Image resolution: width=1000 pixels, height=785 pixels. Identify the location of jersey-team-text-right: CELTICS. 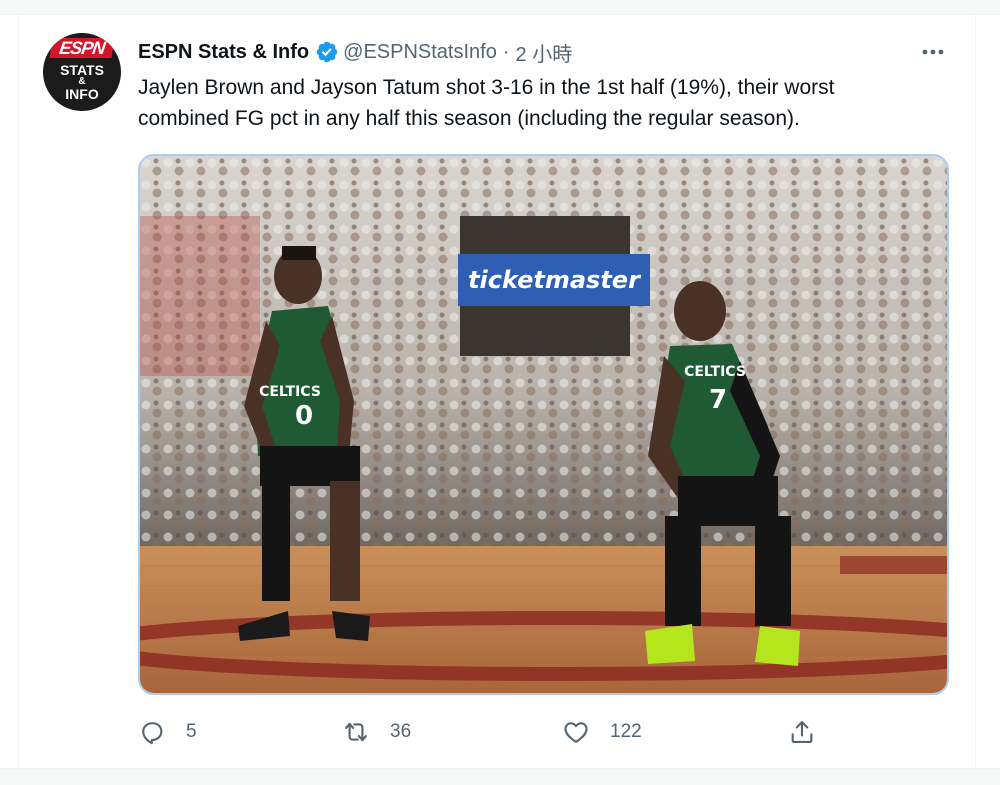
(715, 372).